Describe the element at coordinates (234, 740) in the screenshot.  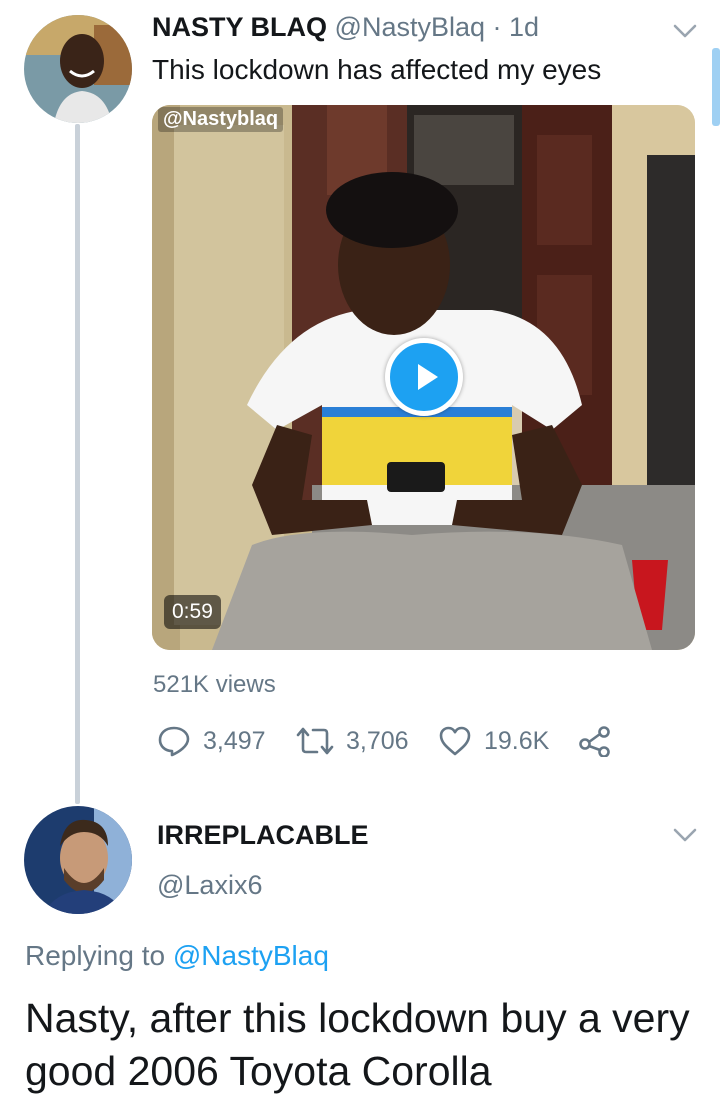
I see `reply-count: 3,497` at that location.